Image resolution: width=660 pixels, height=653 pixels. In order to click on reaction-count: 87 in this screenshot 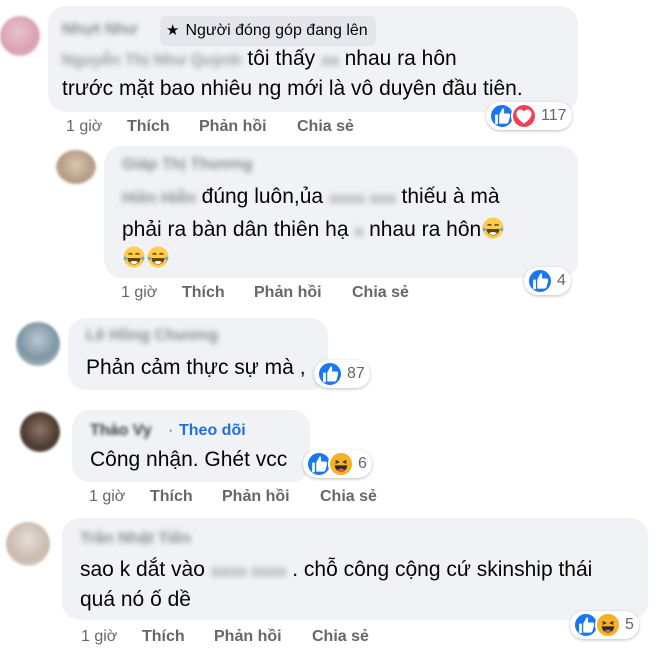, I will do `click(356, 373)`.